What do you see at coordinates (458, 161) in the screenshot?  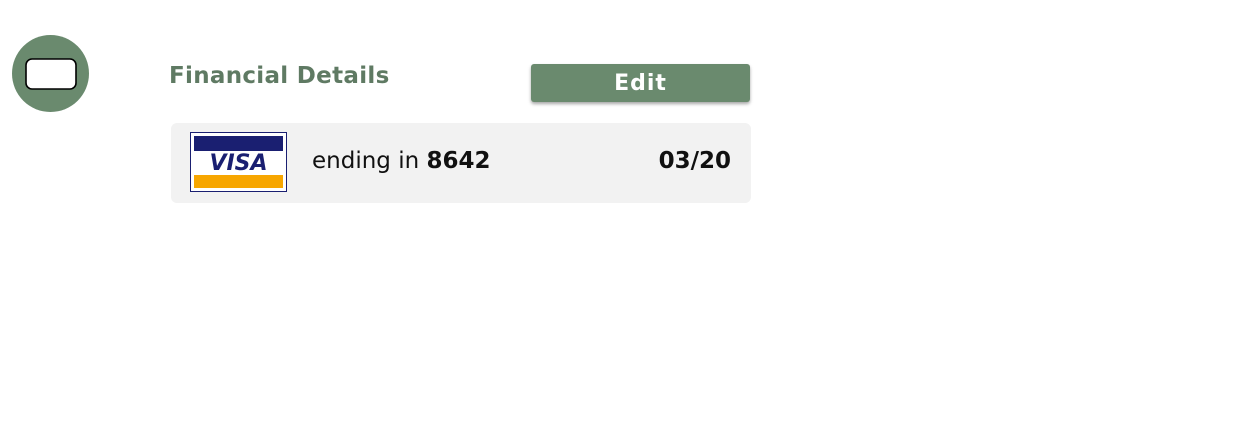 I see `card-last4: 8642` at bounding box center [458, 161].